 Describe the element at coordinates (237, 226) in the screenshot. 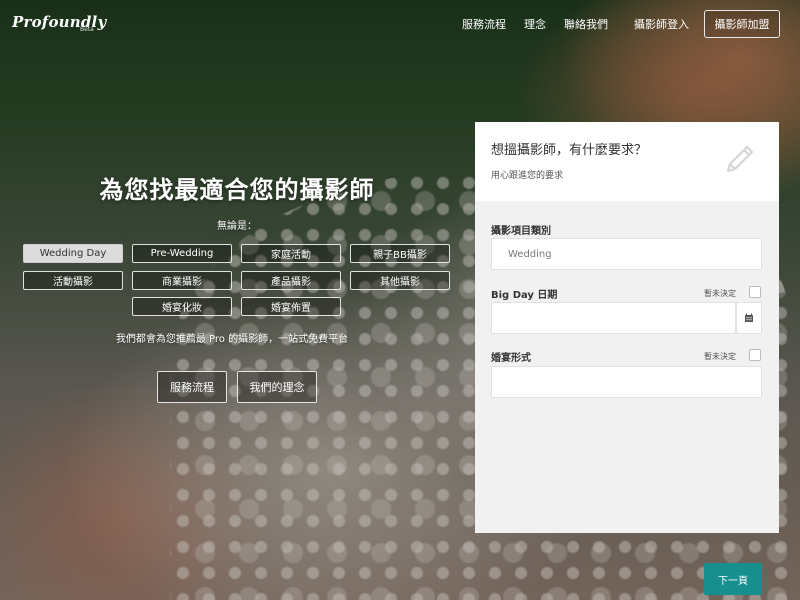

I see `hero-subtitle: 無論是：` at that location.